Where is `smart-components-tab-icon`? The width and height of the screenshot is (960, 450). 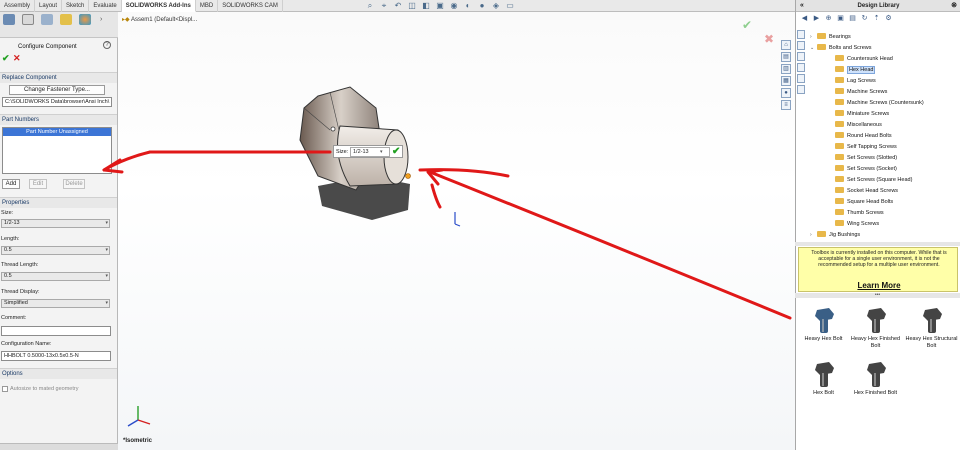
smart-components-tab-icon is located at coordinates (801, 67).